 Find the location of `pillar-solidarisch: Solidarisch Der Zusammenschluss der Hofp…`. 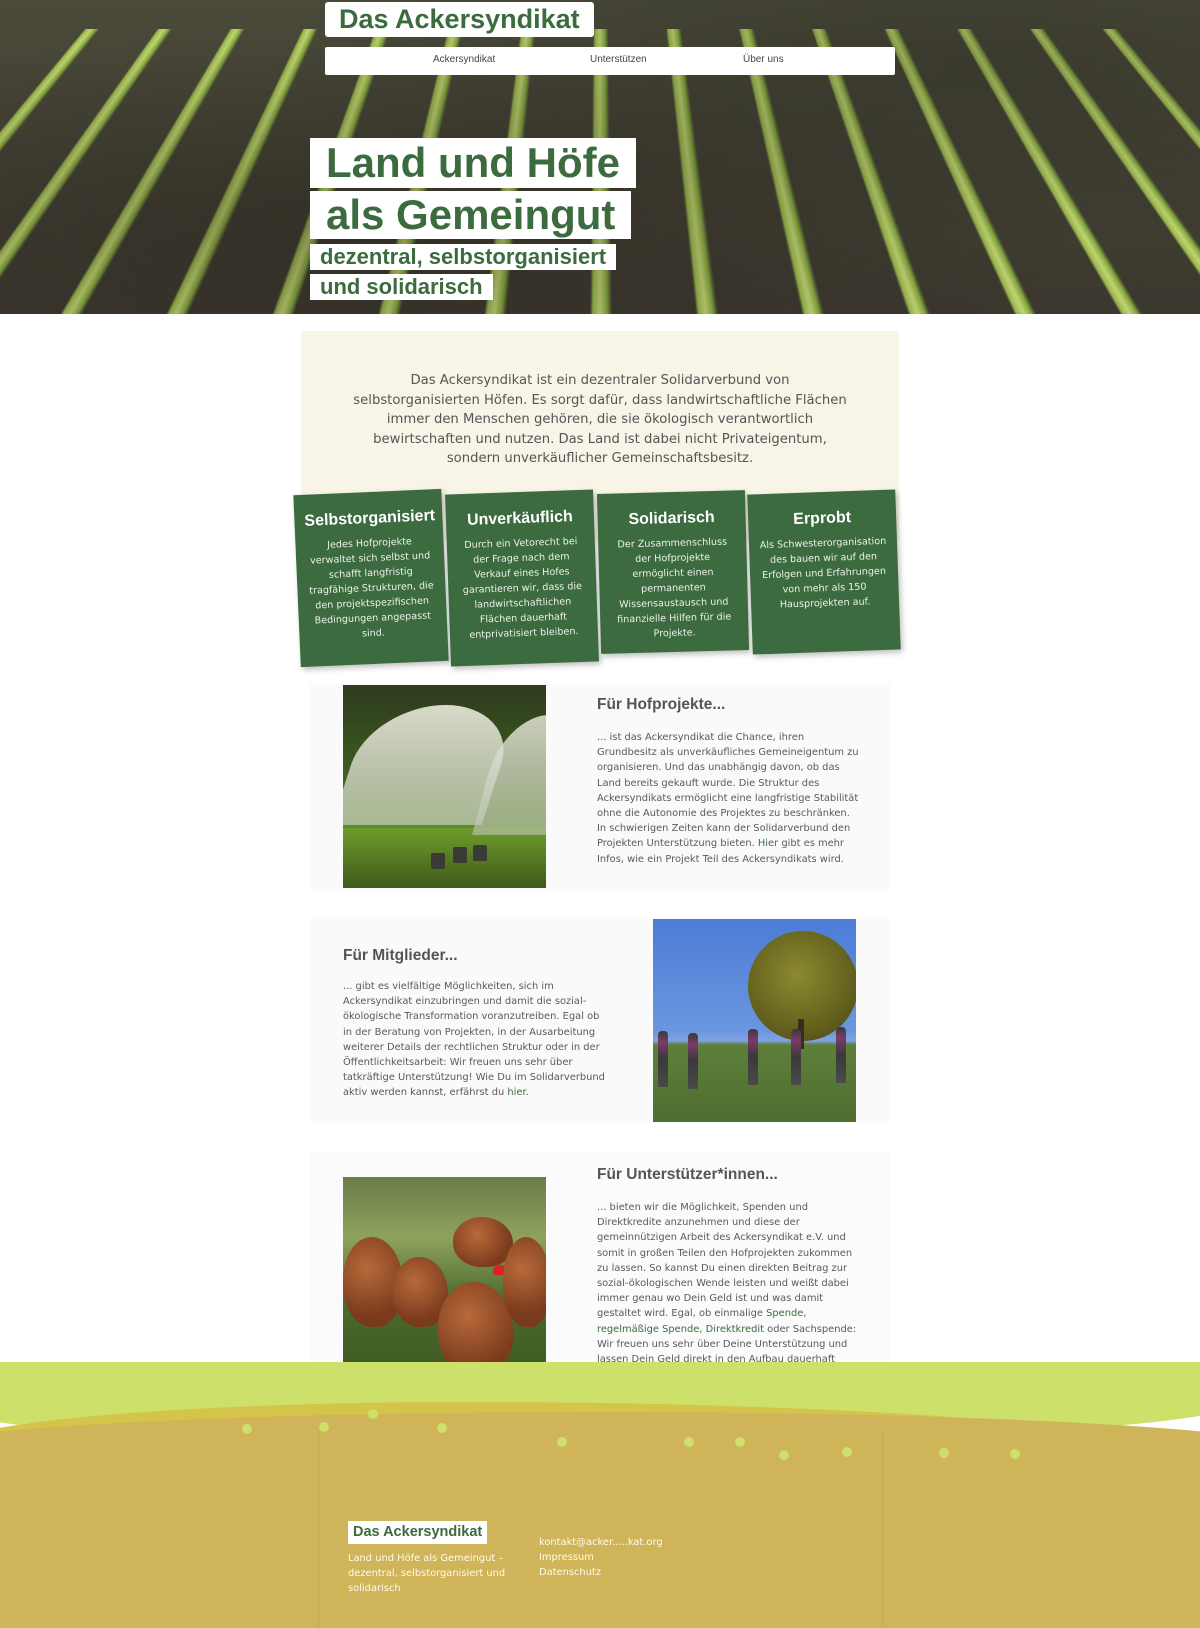

pillar-solidarisch: Solidarisch Der Zusammenschluss der Hofp… is located at coordinates (673, 572).